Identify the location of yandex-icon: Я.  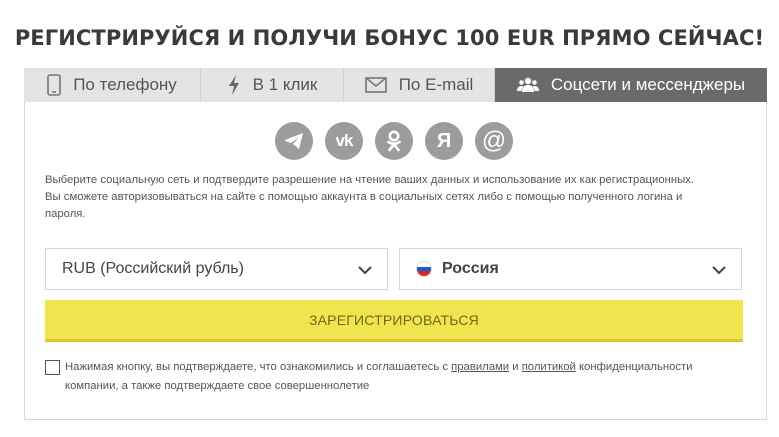
(444, 141).